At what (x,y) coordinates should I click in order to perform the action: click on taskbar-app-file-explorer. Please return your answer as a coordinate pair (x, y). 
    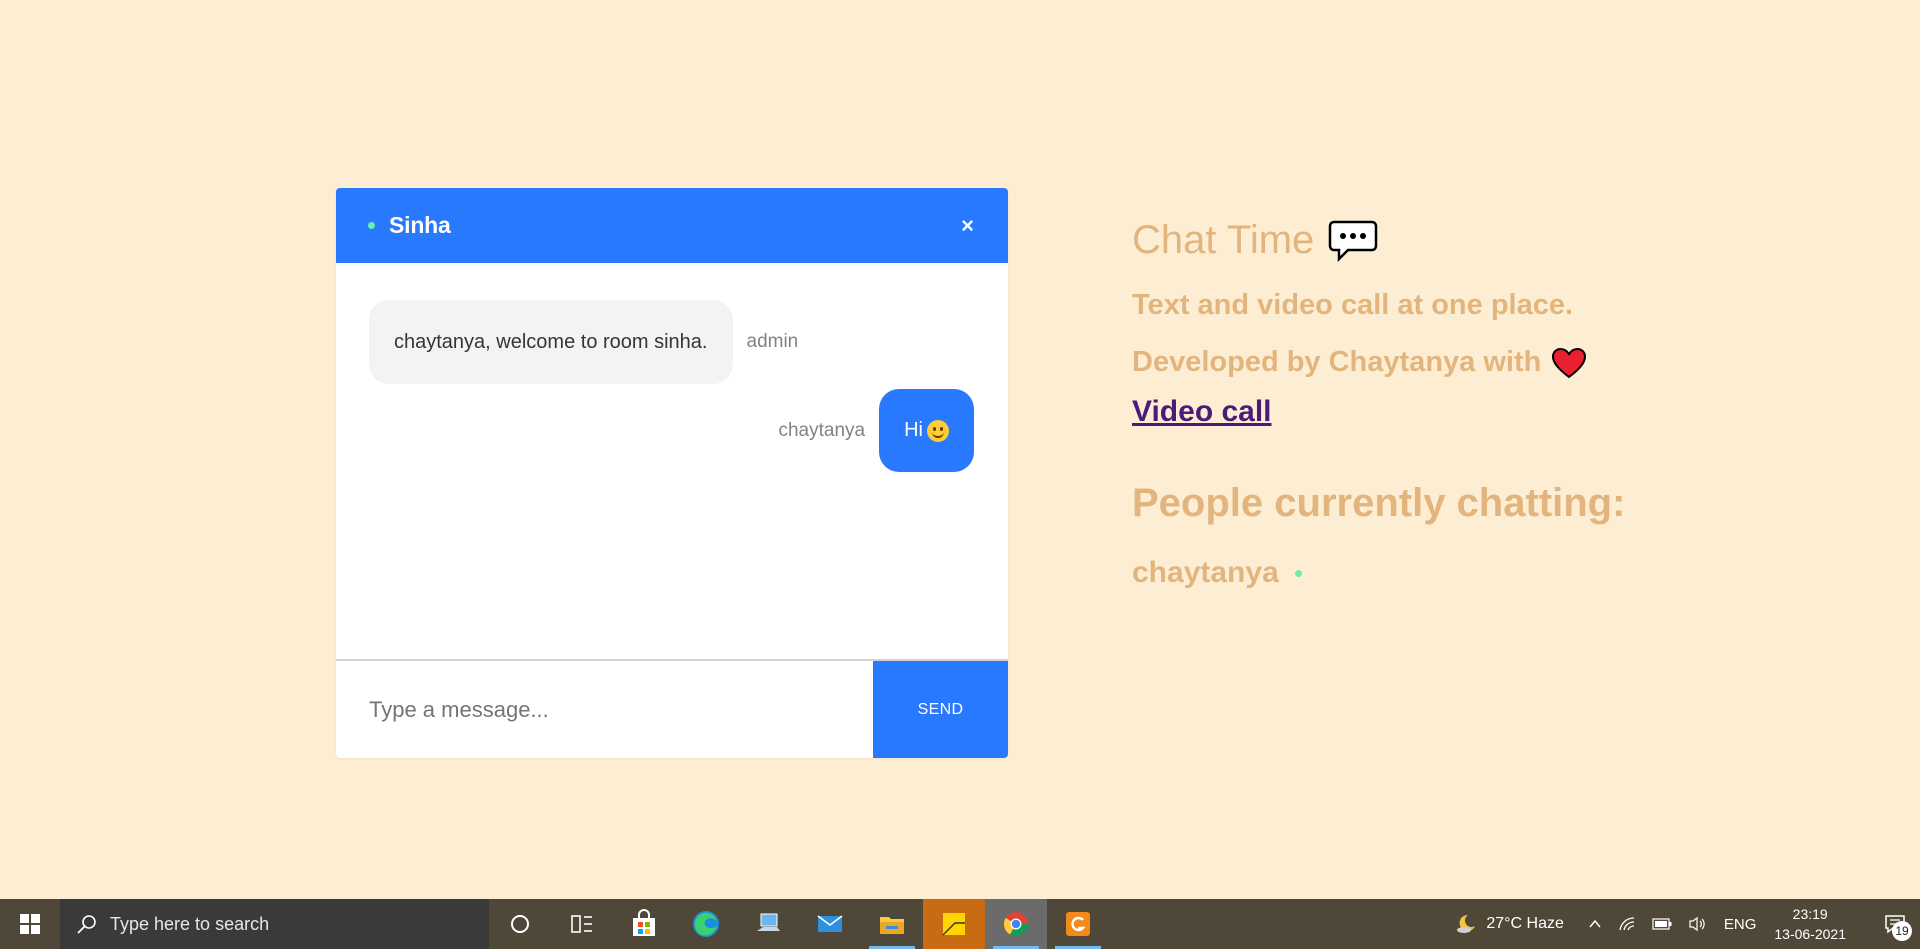
    Looking at the image, I should click on (892, 924).